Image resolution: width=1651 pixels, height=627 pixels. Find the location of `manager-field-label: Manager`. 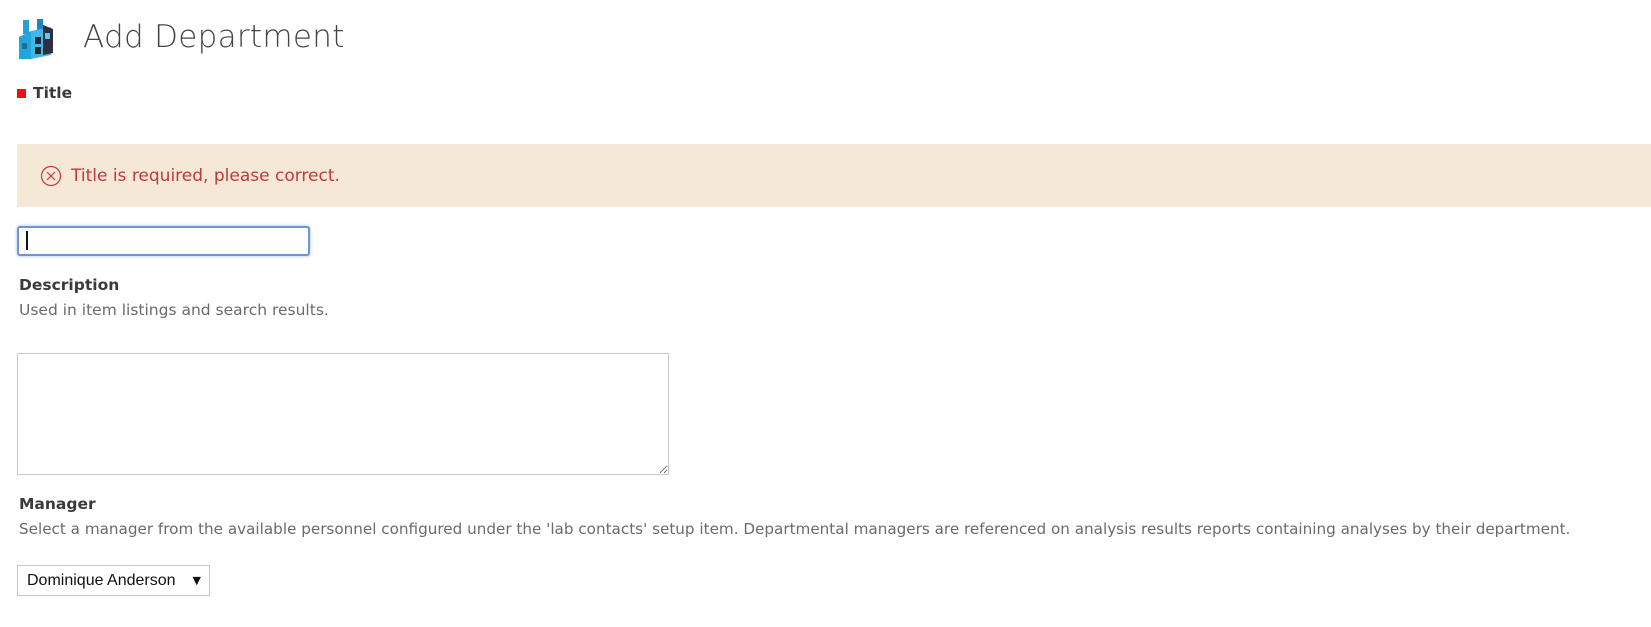

manager-field-label: Manager is located at coordinates (57, 504).